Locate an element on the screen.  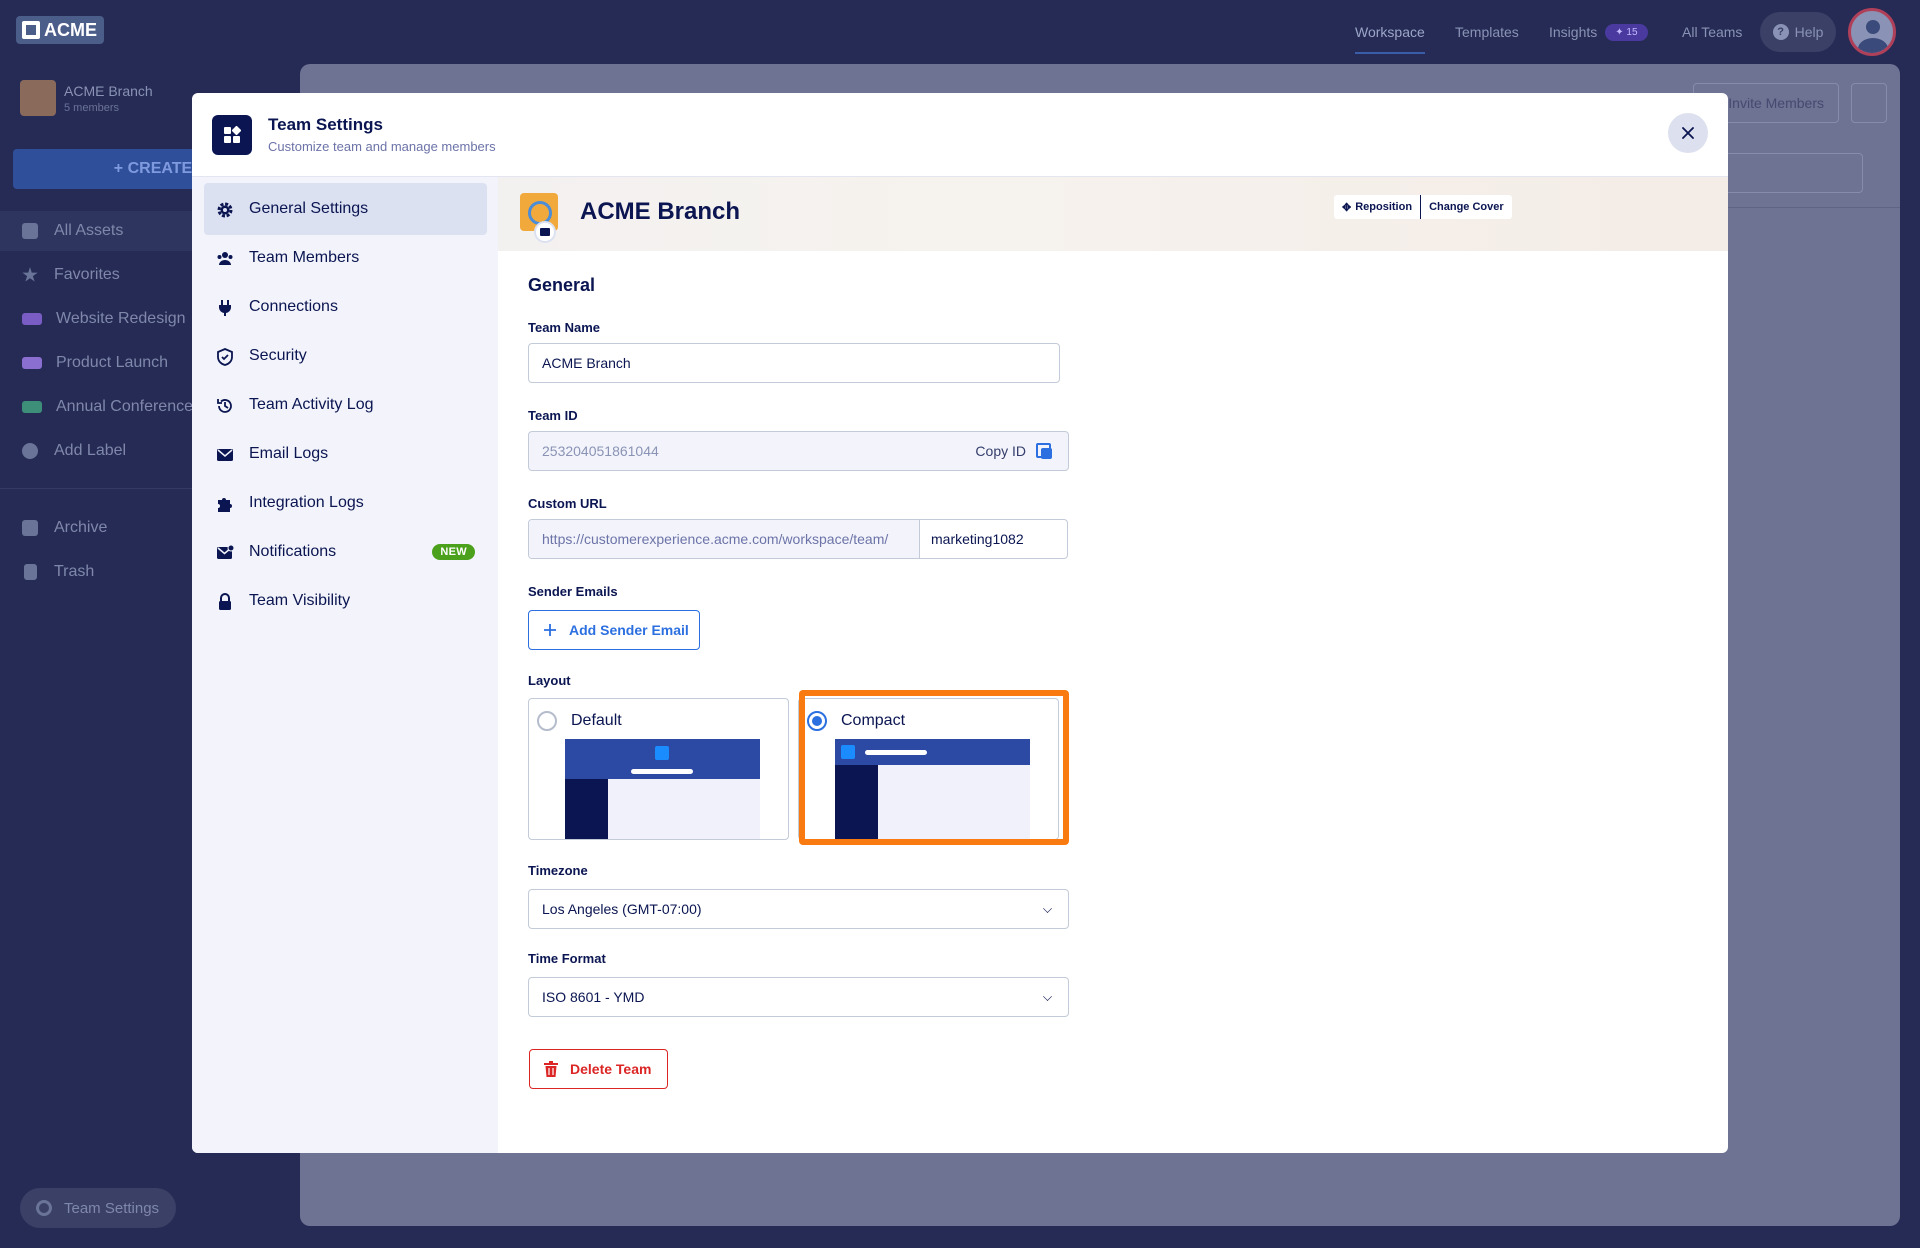
team-name-input: ACME Branch is located at coordinates (794, 363).